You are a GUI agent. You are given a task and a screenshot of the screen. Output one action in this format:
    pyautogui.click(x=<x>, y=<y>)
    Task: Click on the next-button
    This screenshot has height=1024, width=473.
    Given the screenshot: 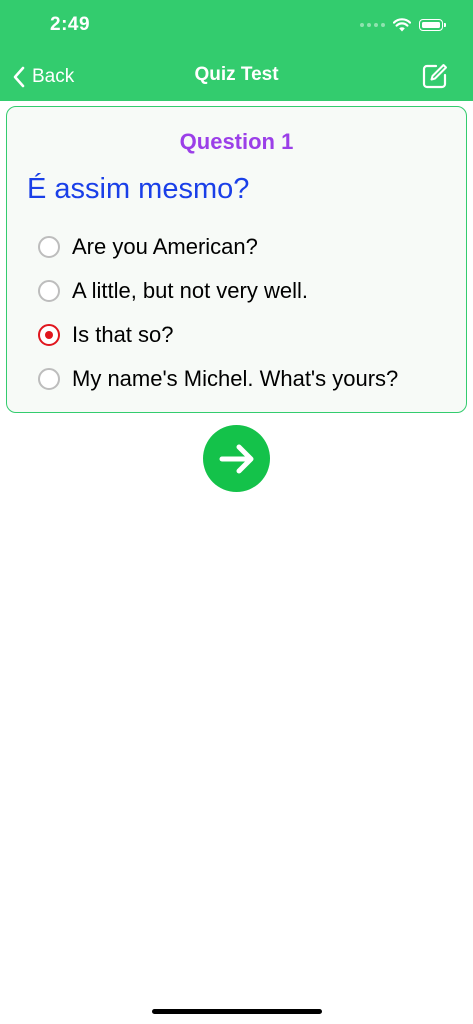 What is the action you would take?
    pyautogui.click(x=236, y=458)
    